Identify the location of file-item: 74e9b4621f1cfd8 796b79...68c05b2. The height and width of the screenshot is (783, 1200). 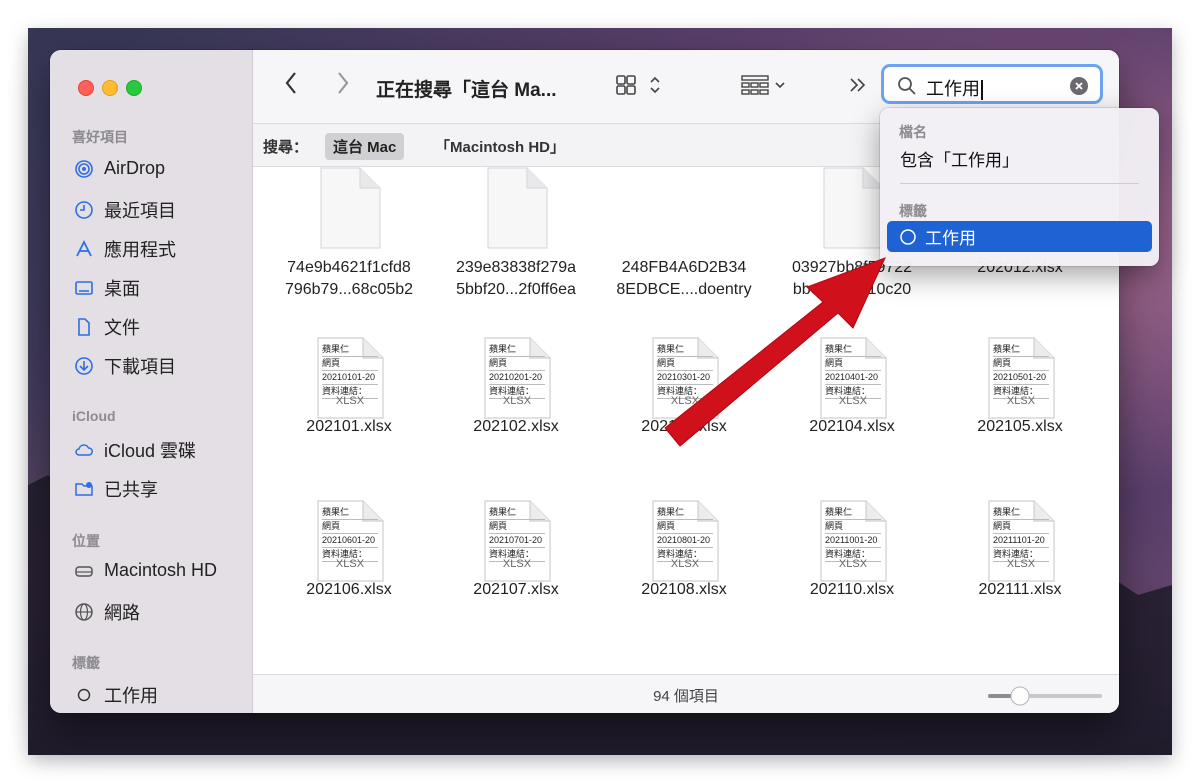
(349, 234).